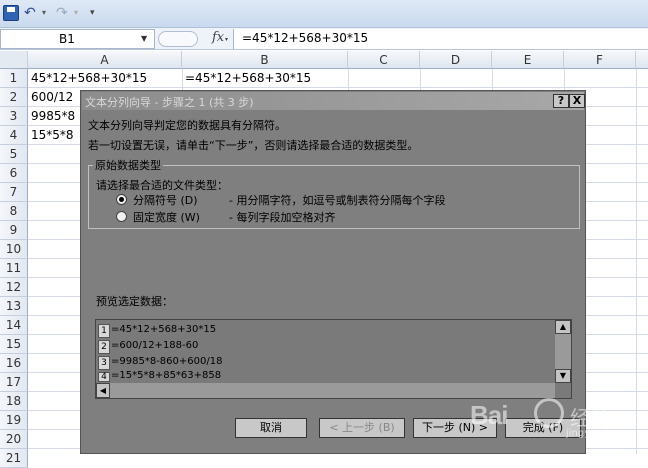  Describe the element at coordinates (590, 418) in the screenshot. I see `watermark-cn-text: 经验` at that location.